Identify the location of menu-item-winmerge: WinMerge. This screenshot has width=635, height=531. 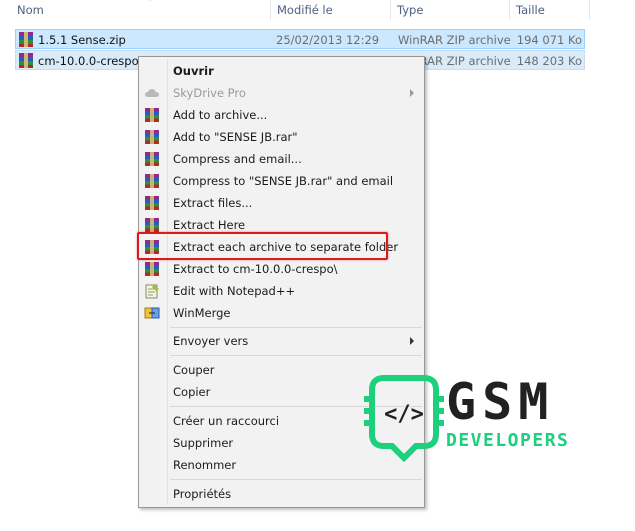
(281, 313).